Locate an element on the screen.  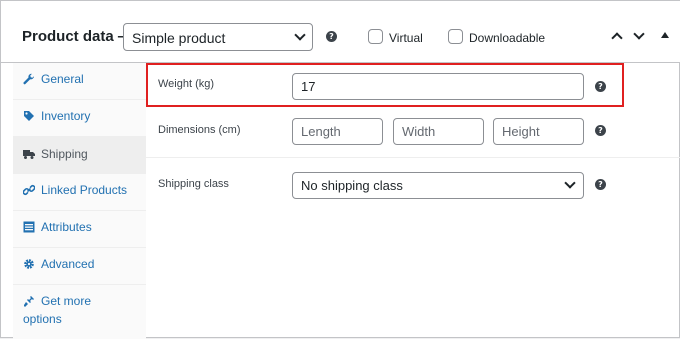
shipping-class-select: No shipping class is located at coordinates (438, 185).